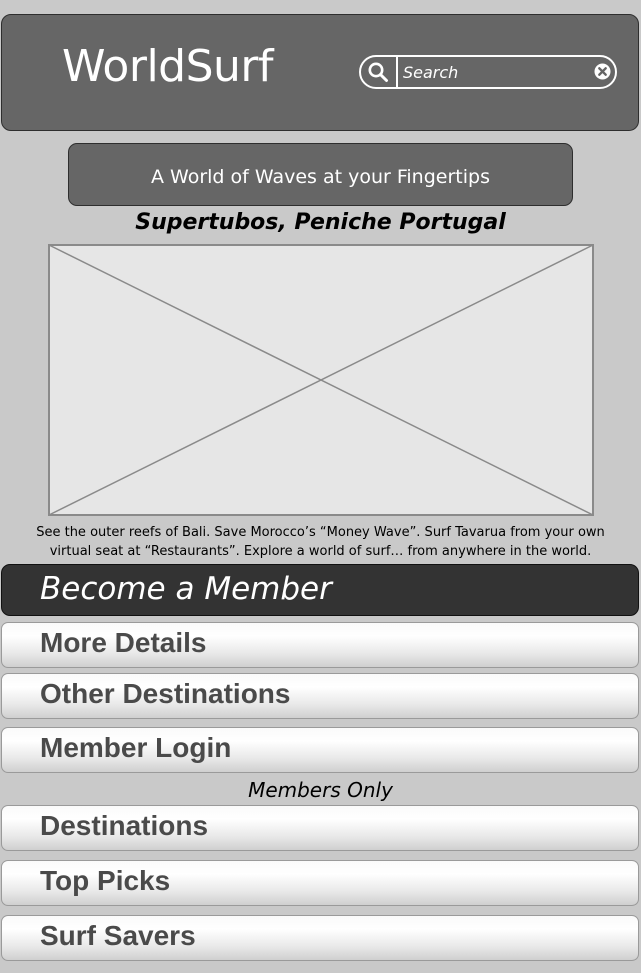 This screenshot has height=973, width=641. I want to click on destinations-button: Destinations, so click(320, 828).